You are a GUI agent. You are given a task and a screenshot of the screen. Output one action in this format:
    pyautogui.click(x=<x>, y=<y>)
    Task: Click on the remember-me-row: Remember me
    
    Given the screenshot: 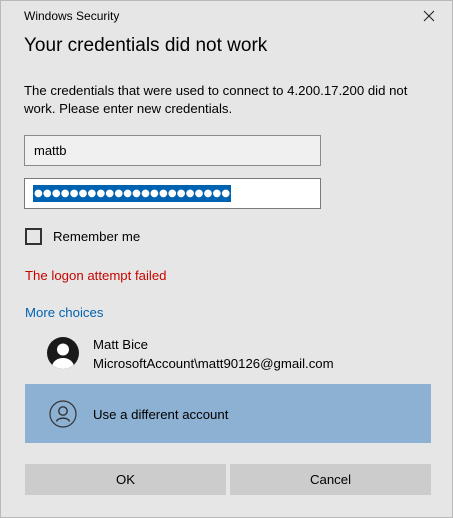 What is the action you would take?
    pyautogui.click(x=82, y=236)
    